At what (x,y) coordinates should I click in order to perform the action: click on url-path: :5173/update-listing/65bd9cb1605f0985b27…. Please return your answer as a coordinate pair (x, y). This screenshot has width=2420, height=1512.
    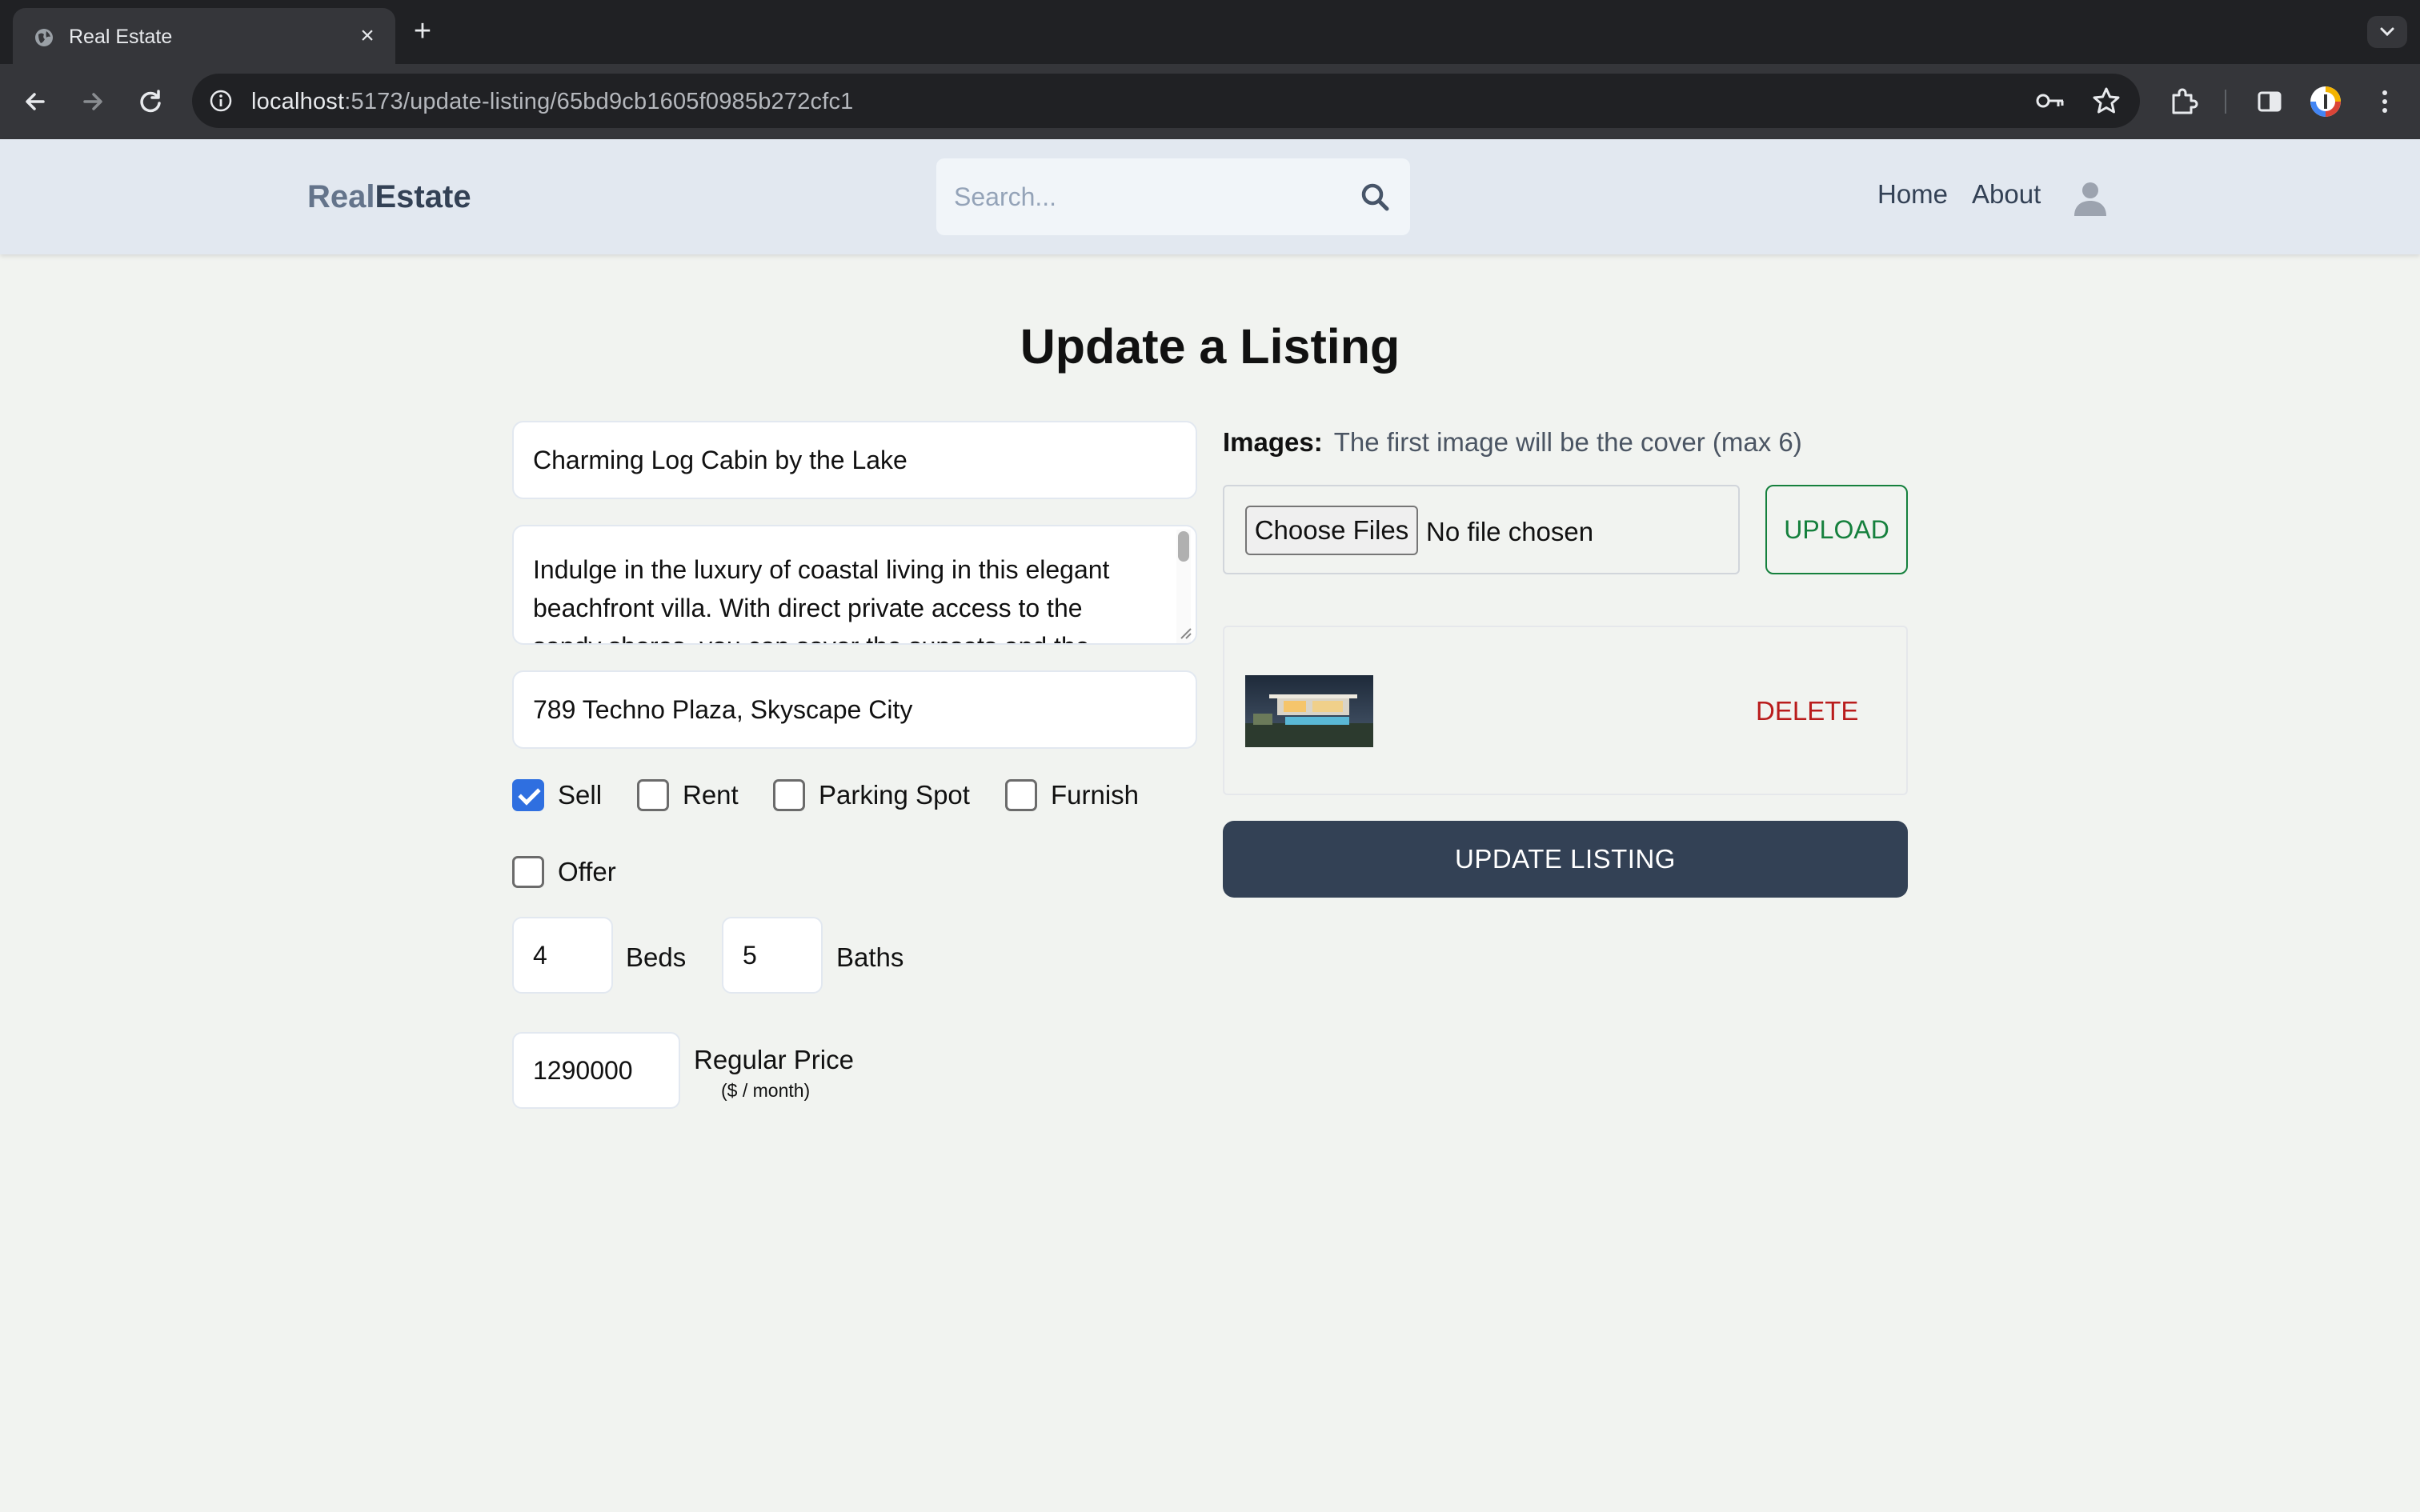
    Looking at the image, I should click on (599, 101).